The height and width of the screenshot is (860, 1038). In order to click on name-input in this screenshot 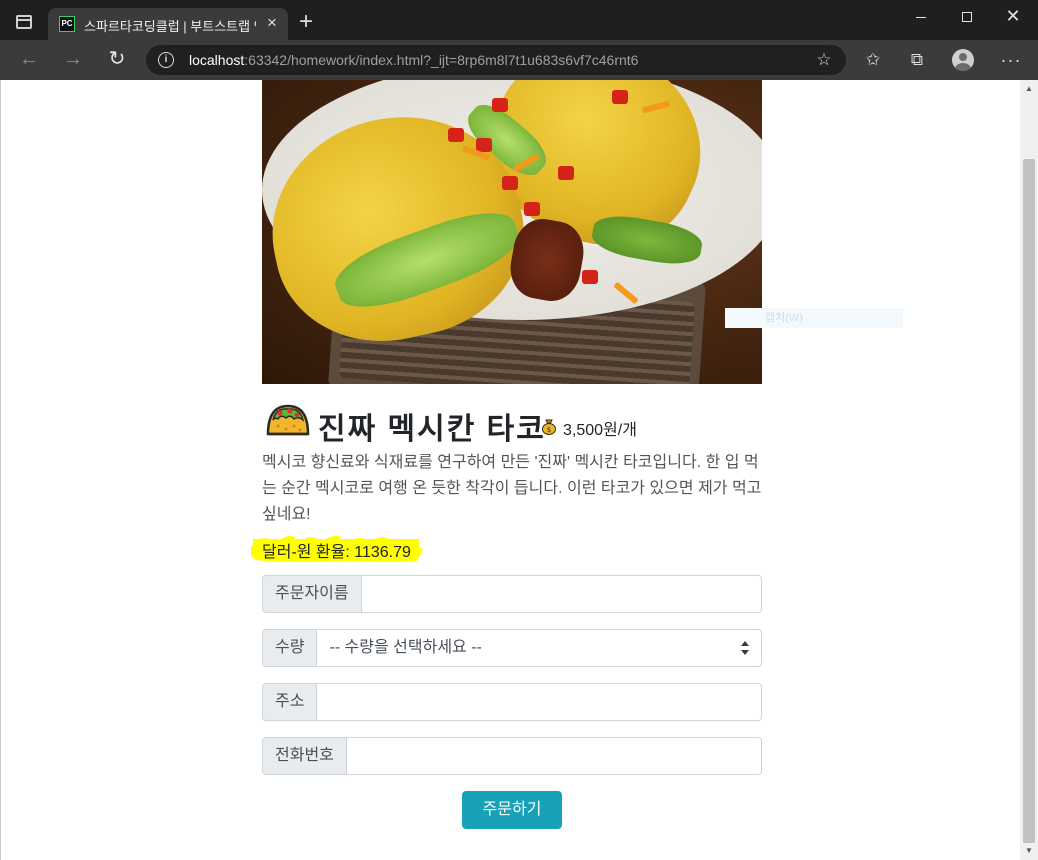, I will do `click(561, 594)`.